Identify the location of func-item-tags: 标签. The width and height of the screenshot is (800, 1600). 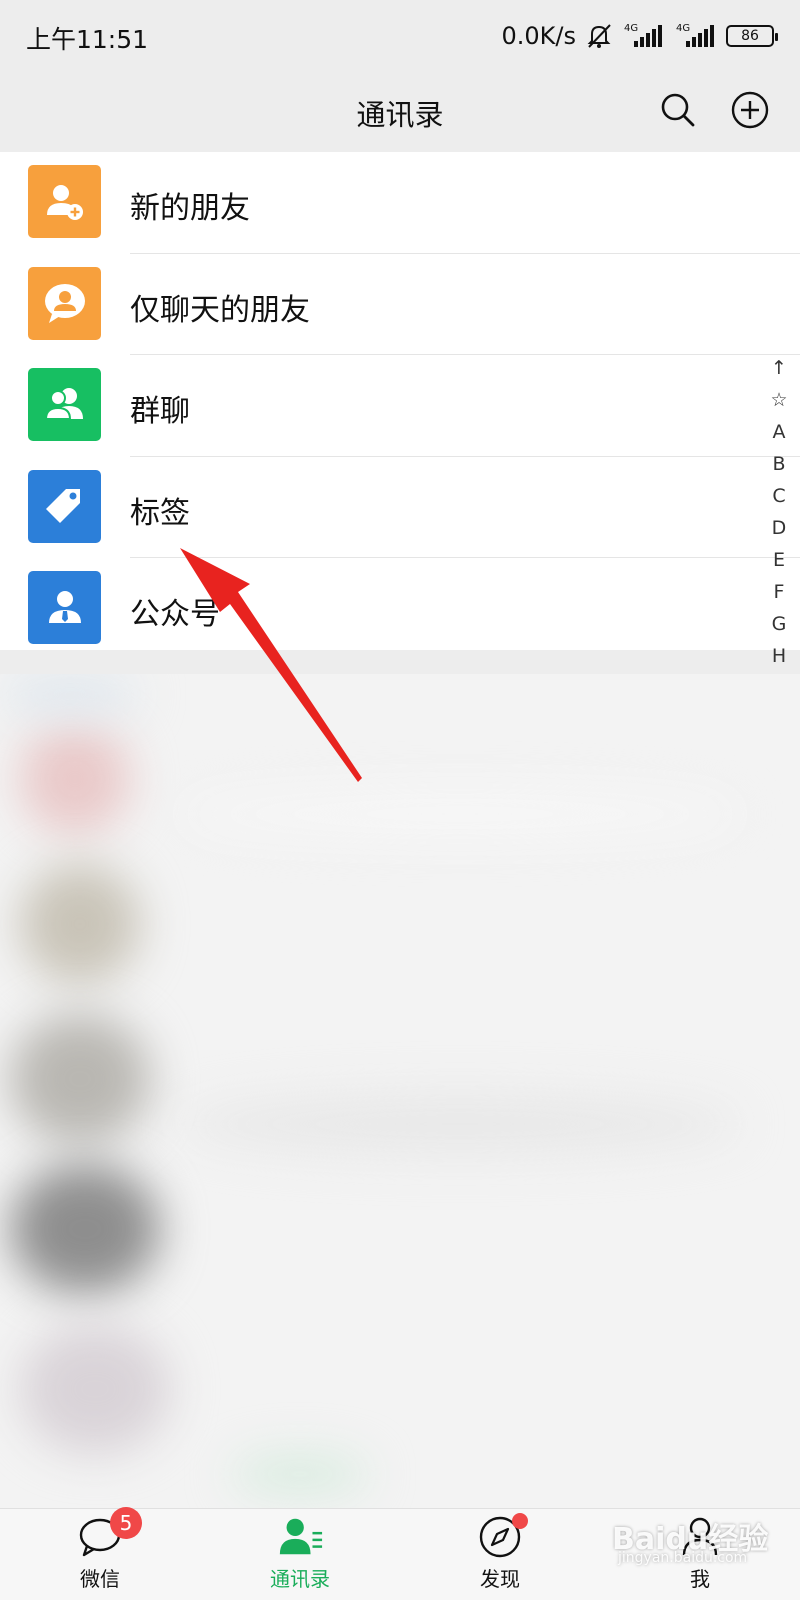
(400, 507).